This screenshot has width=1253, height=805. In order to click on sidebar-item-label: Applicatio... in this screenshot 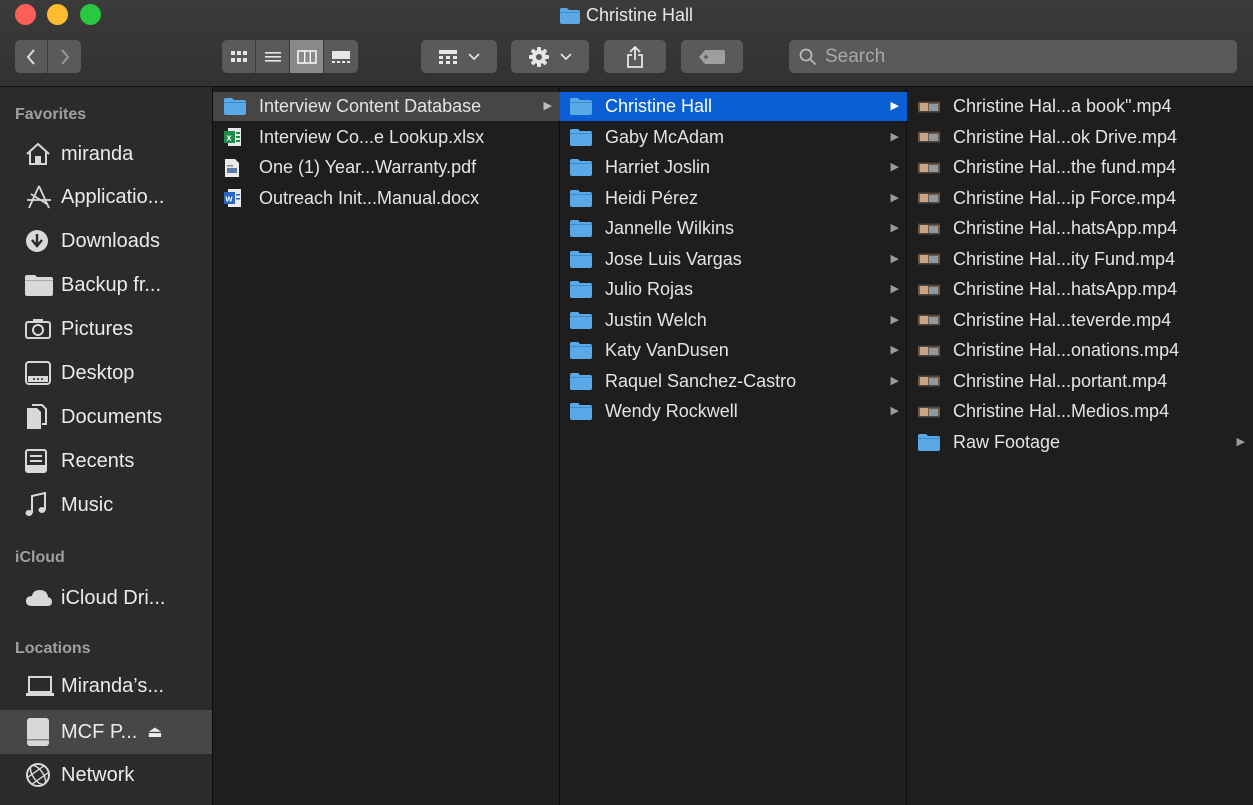, I will do `click(113, 196)`.